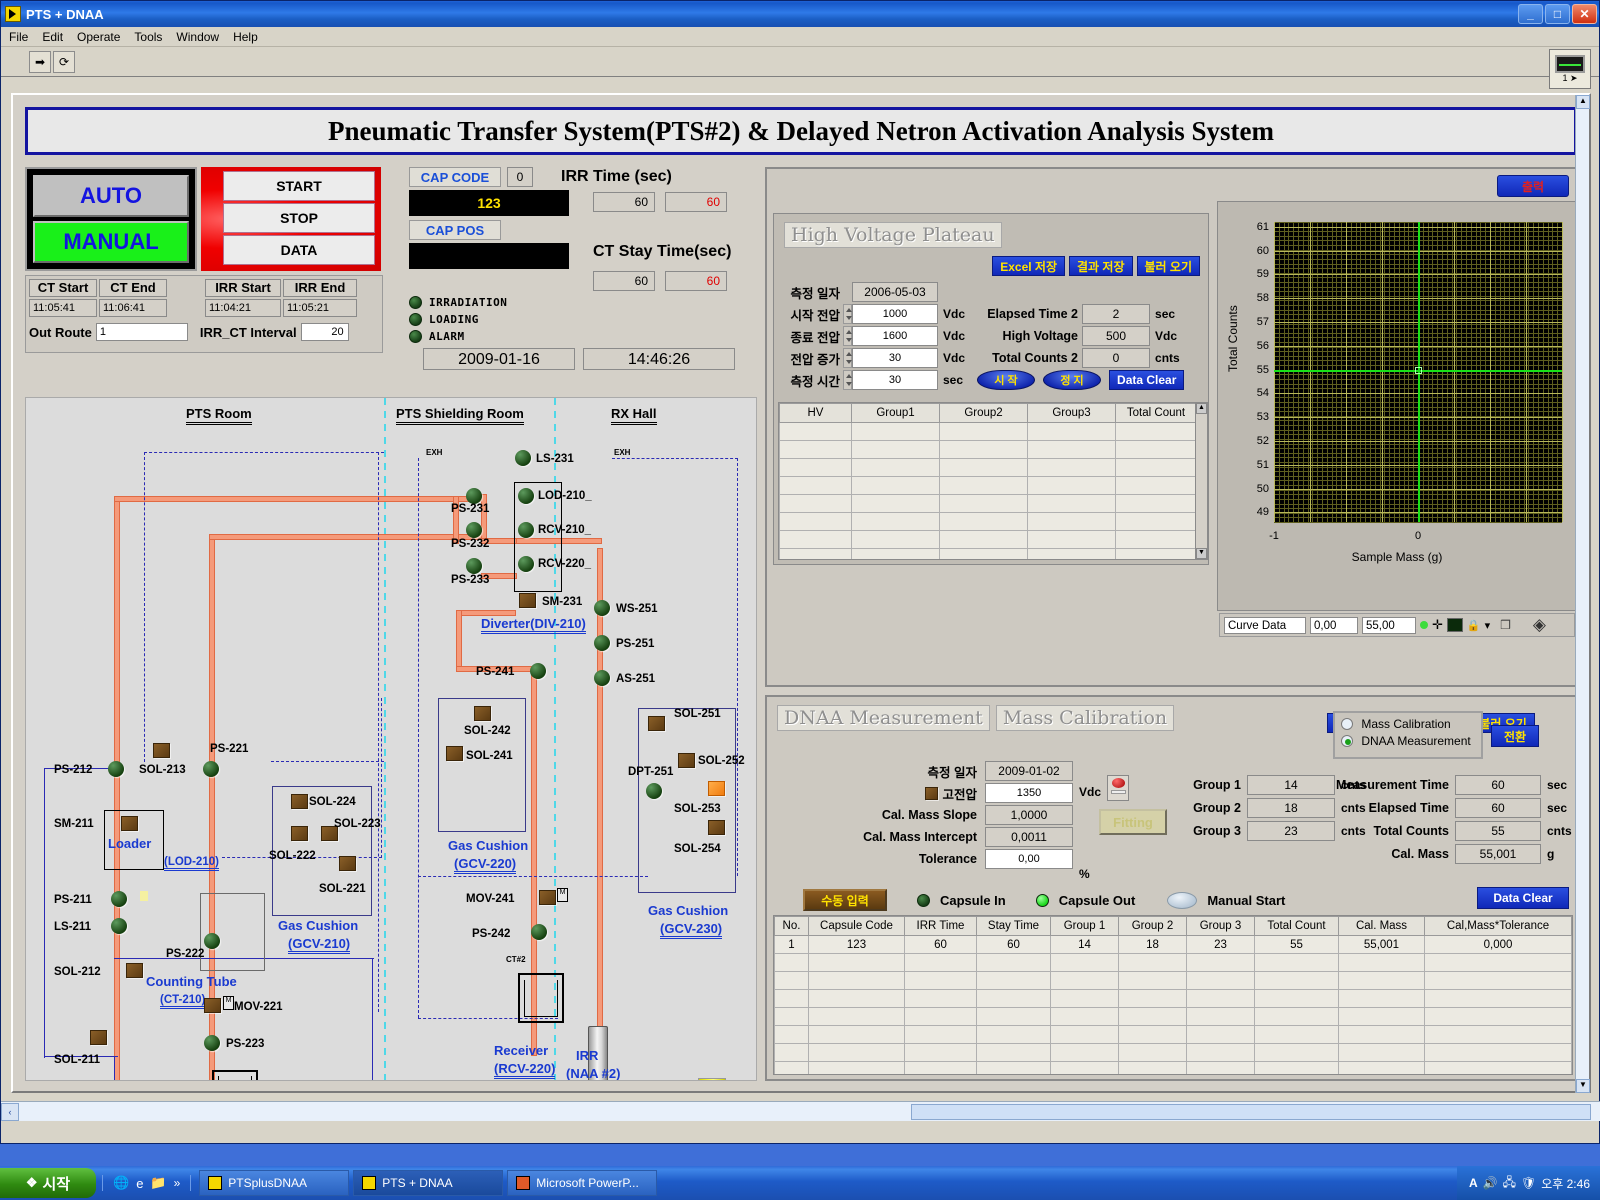  I want to click on hv-vstep-input: 30, so click(895, 358).